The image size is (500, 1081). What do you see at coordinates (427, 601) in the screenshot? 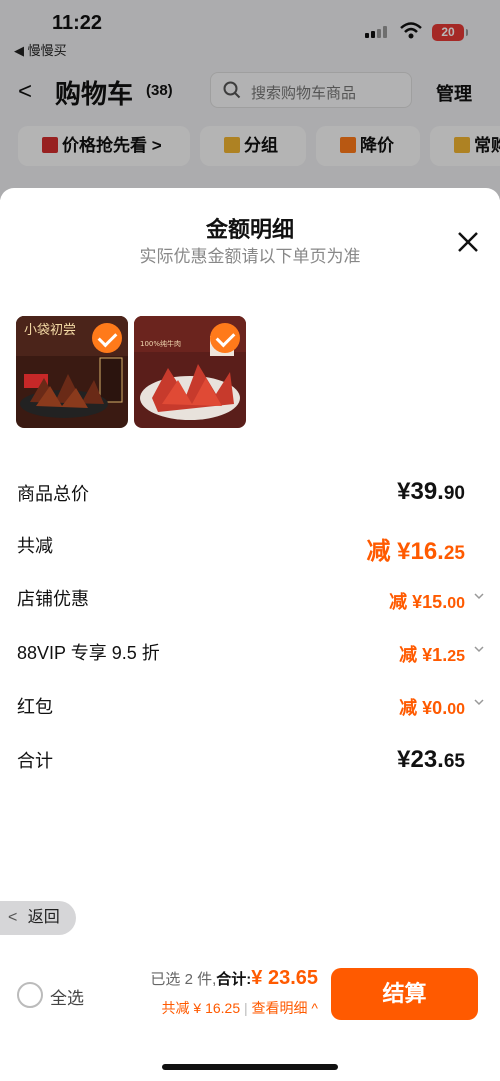
I see `shop-discount-value: 减 ¥15.00` at bounding box center [427, 601].